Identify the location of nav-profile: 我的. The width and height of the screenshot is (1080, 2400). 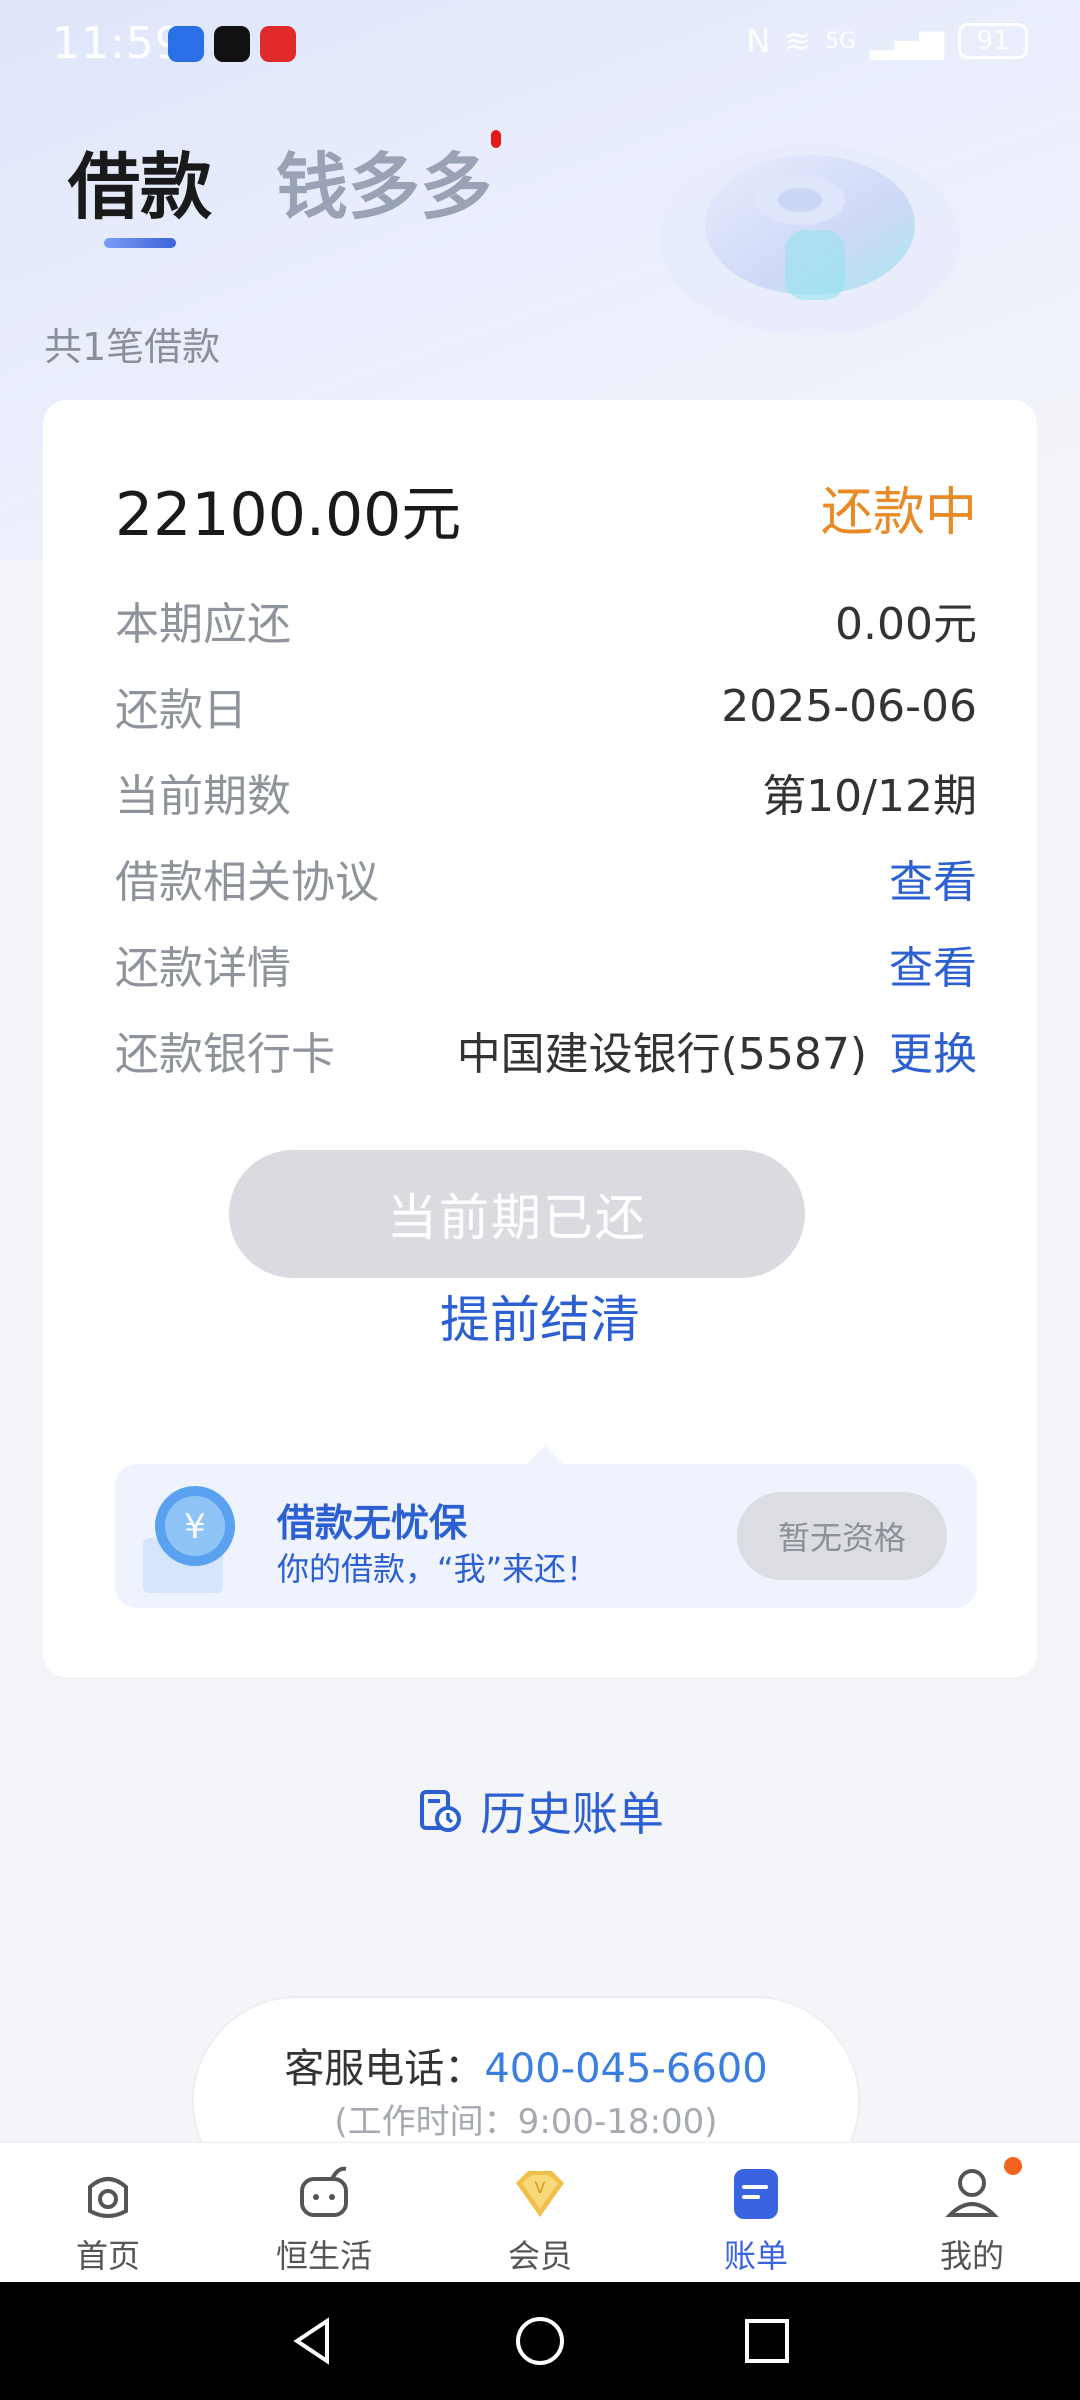
(972, 2212).